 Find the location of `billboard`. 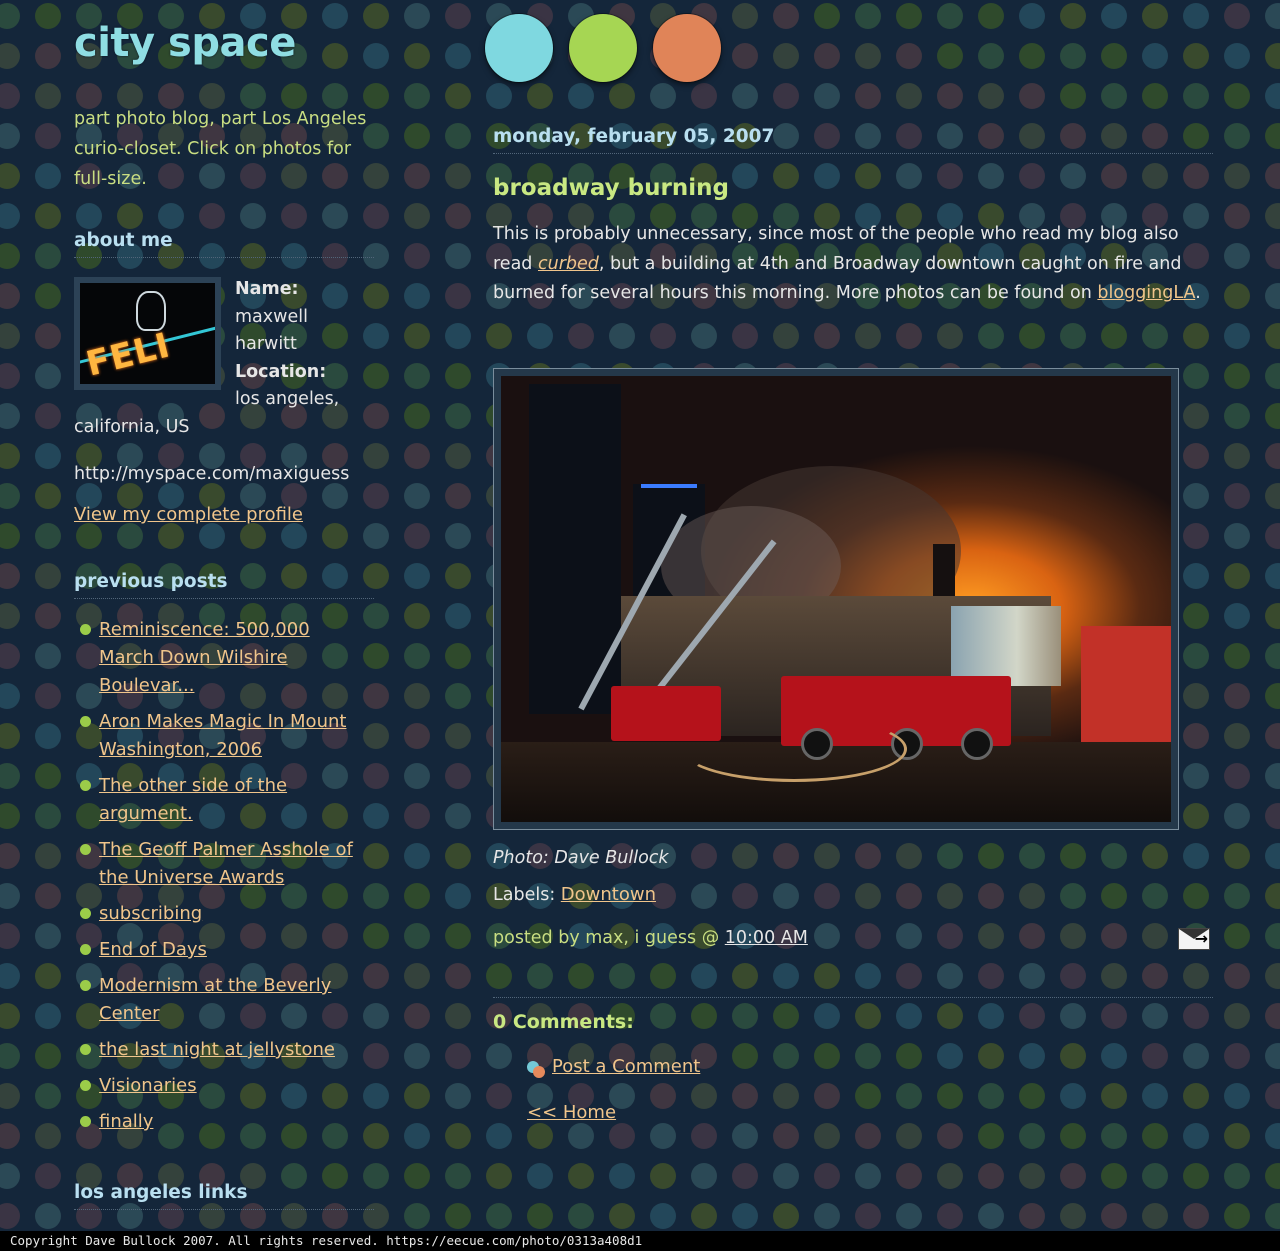

billboard is located at coordinates (944, 570).